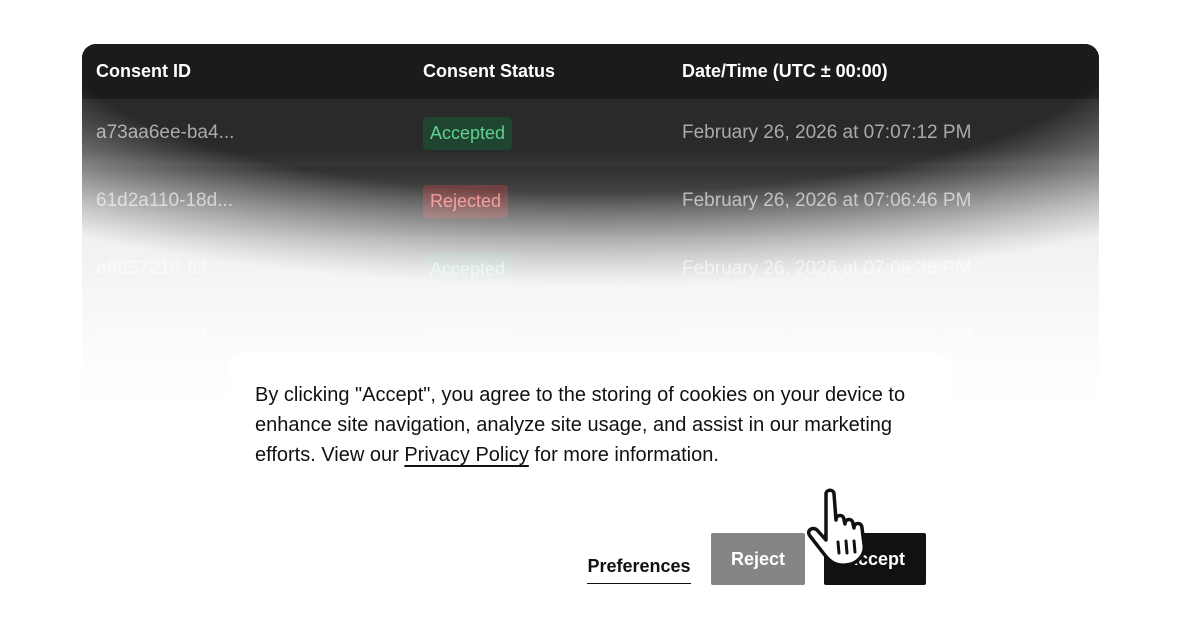 This screenshot has height=624, width=1180. I want to click on preferences-button: Preferences, so click(639, 566).